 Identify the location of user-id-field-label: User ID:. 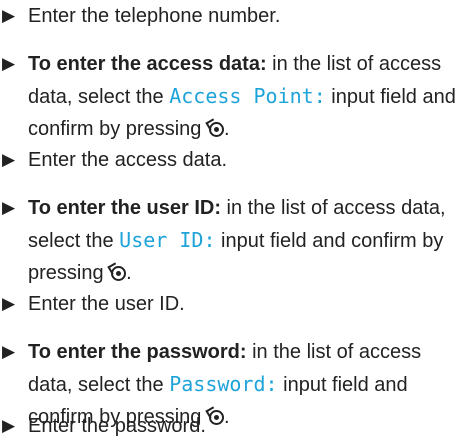
(167, 240).